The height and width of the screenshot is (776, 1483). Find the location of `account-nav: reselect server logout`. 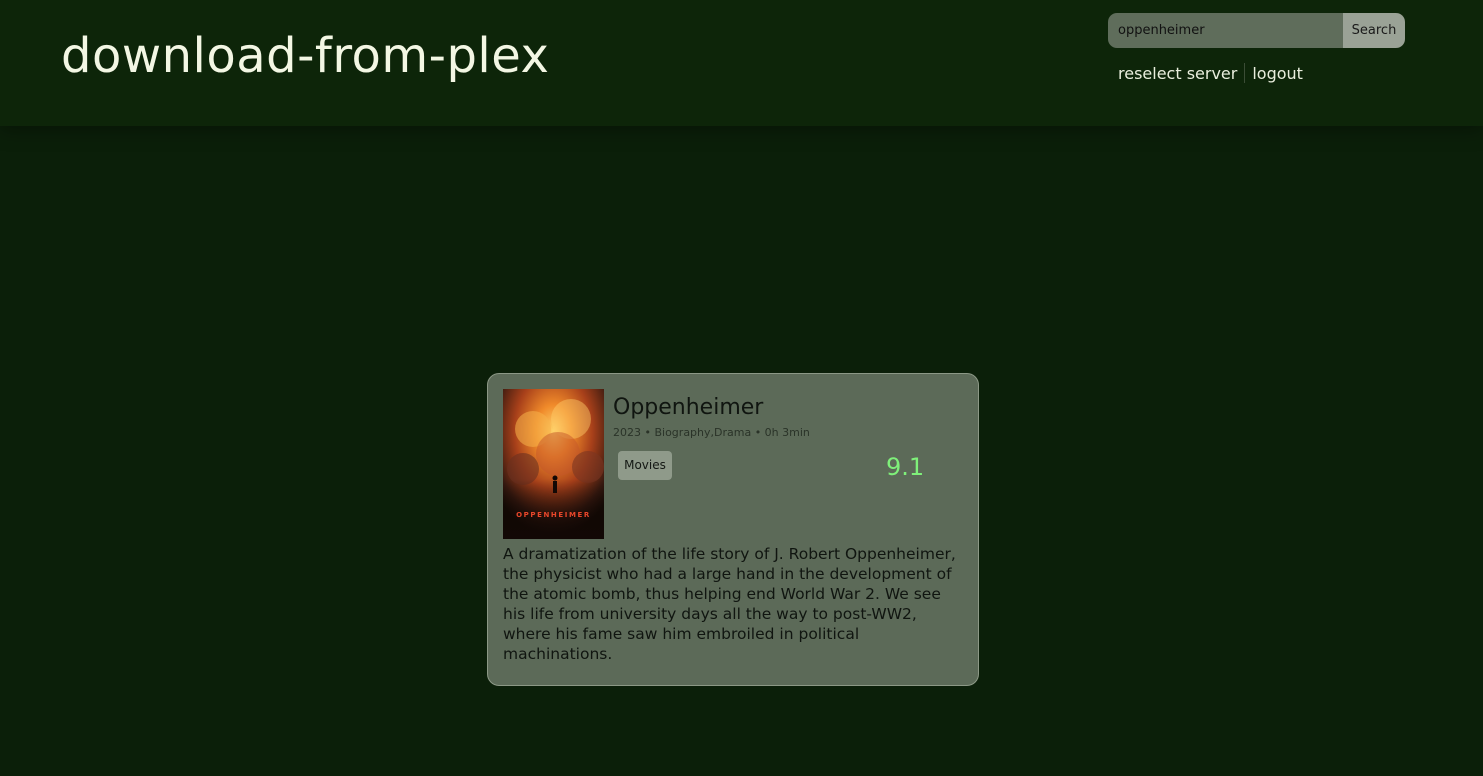

account-nav: reselect server logout is located at coordinates (1210, 73).